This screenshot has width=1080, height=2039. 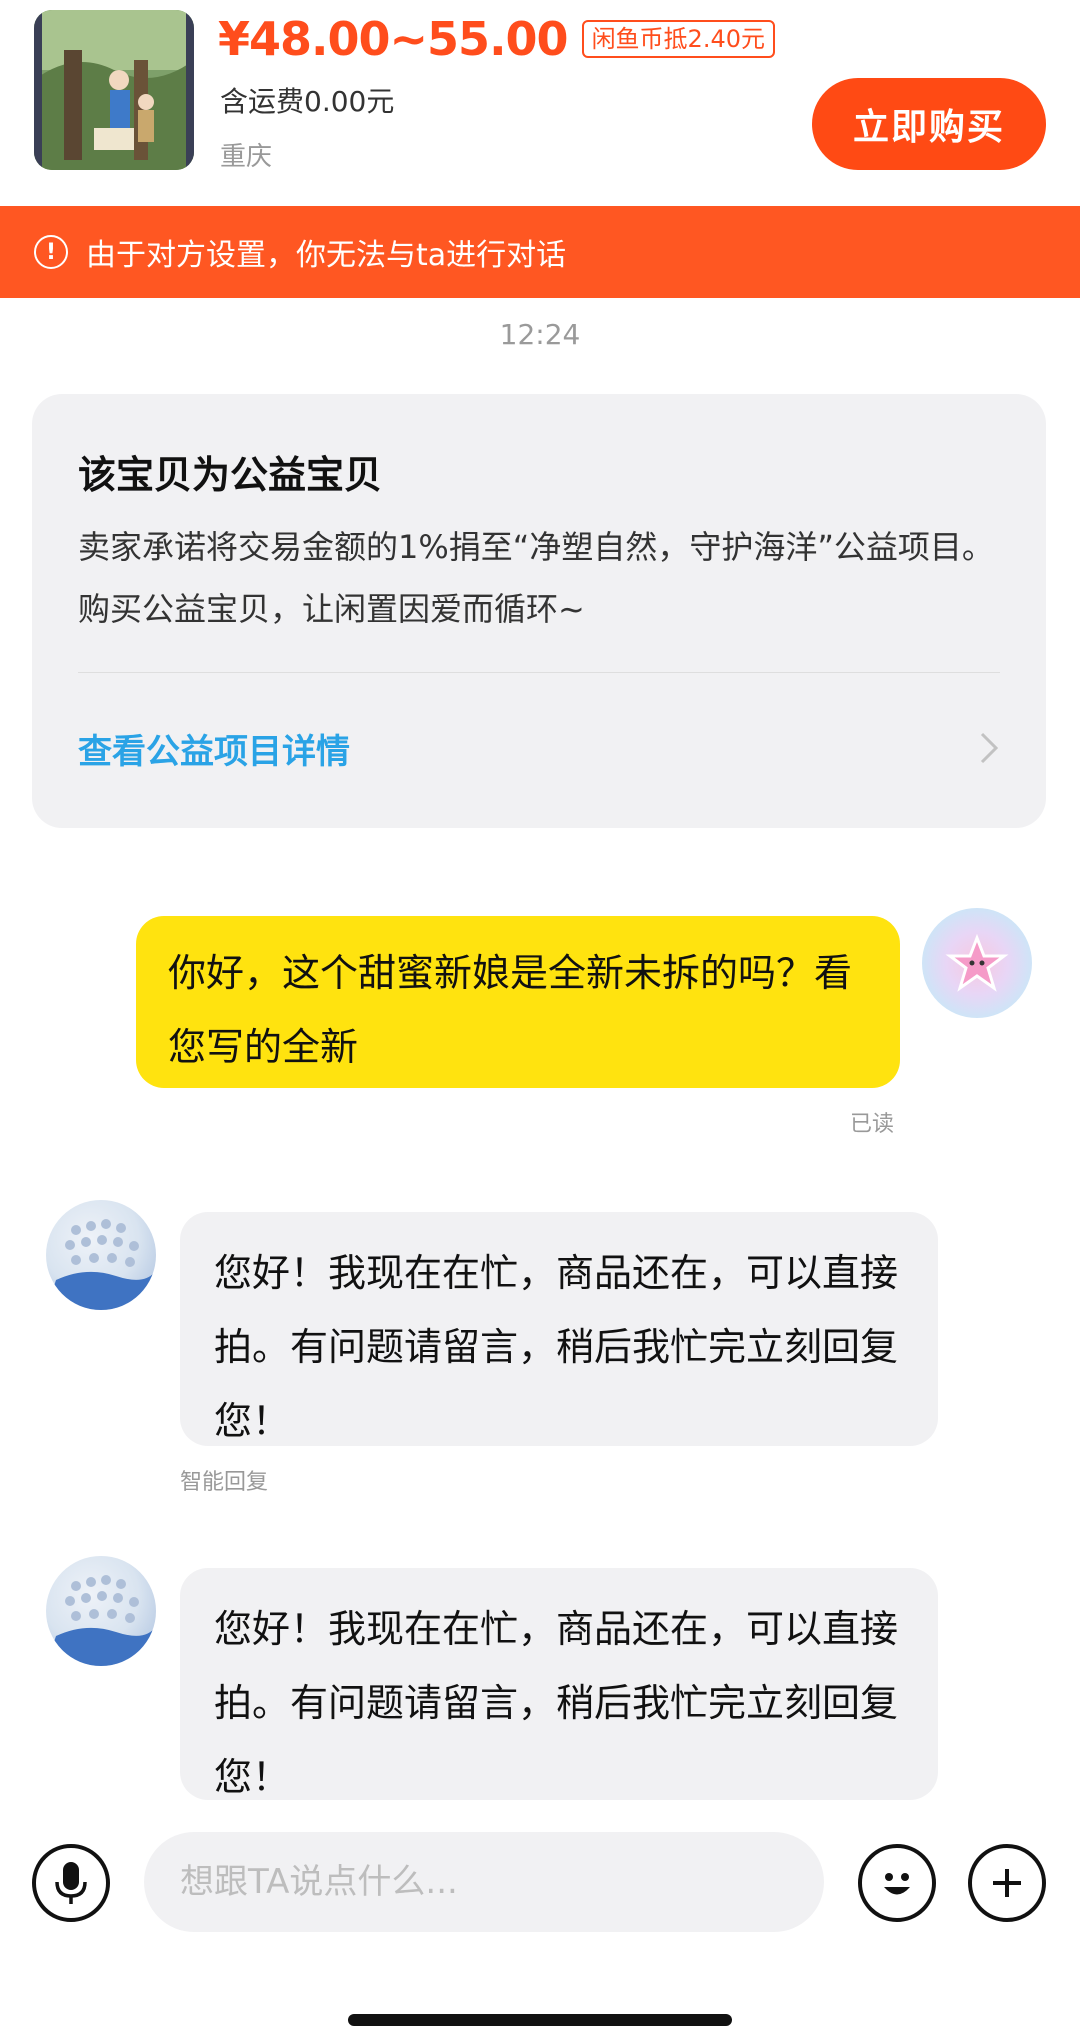 I want to click on my-avatar, so click(x=977, y=963).